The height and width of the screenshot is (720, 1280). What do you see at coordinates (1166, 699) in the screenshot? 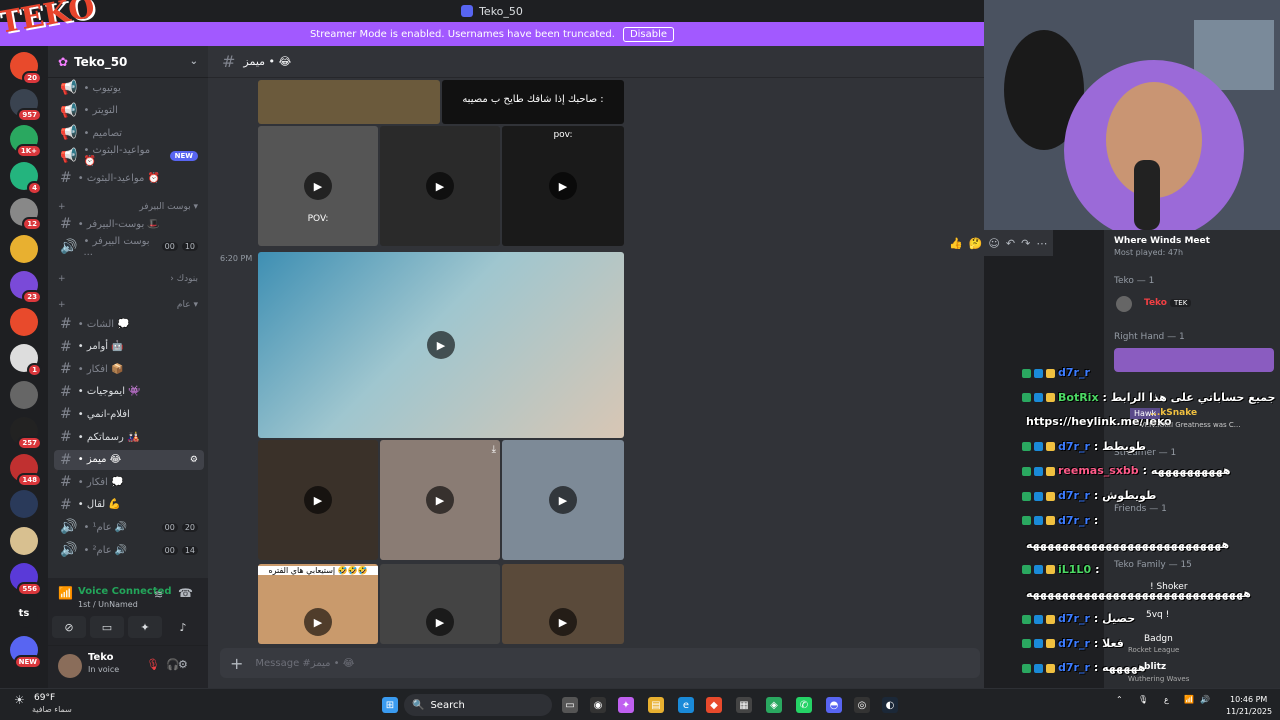
I see `language-indicator: ع` at bounding box center [1166, 699].